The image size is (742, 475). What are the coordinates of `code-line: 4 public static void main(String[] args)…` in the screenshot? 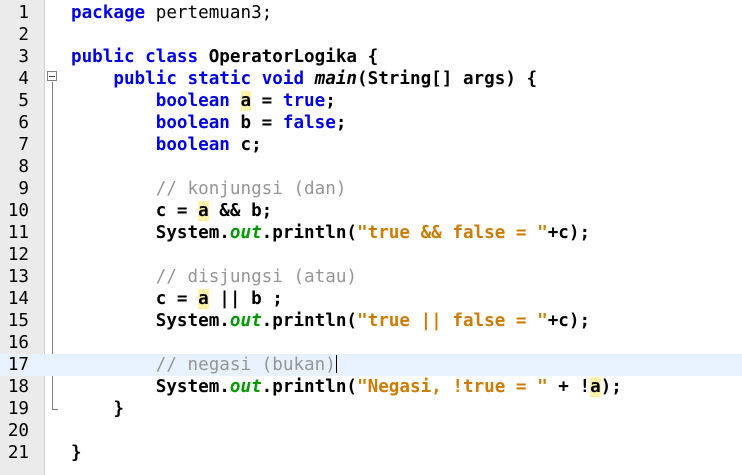 It's located at (371, 79).